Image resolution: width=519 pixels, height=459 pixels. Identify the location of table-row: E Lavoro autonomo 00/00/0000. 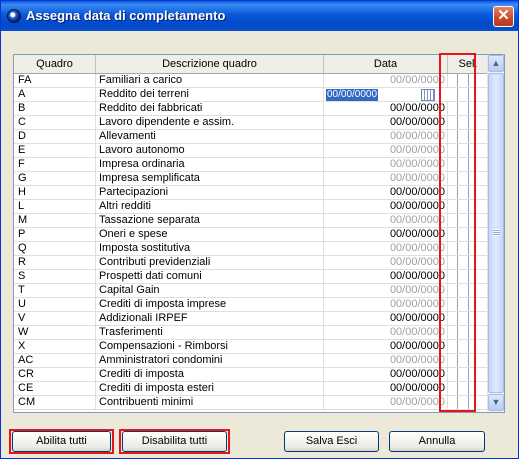
(251, 151).